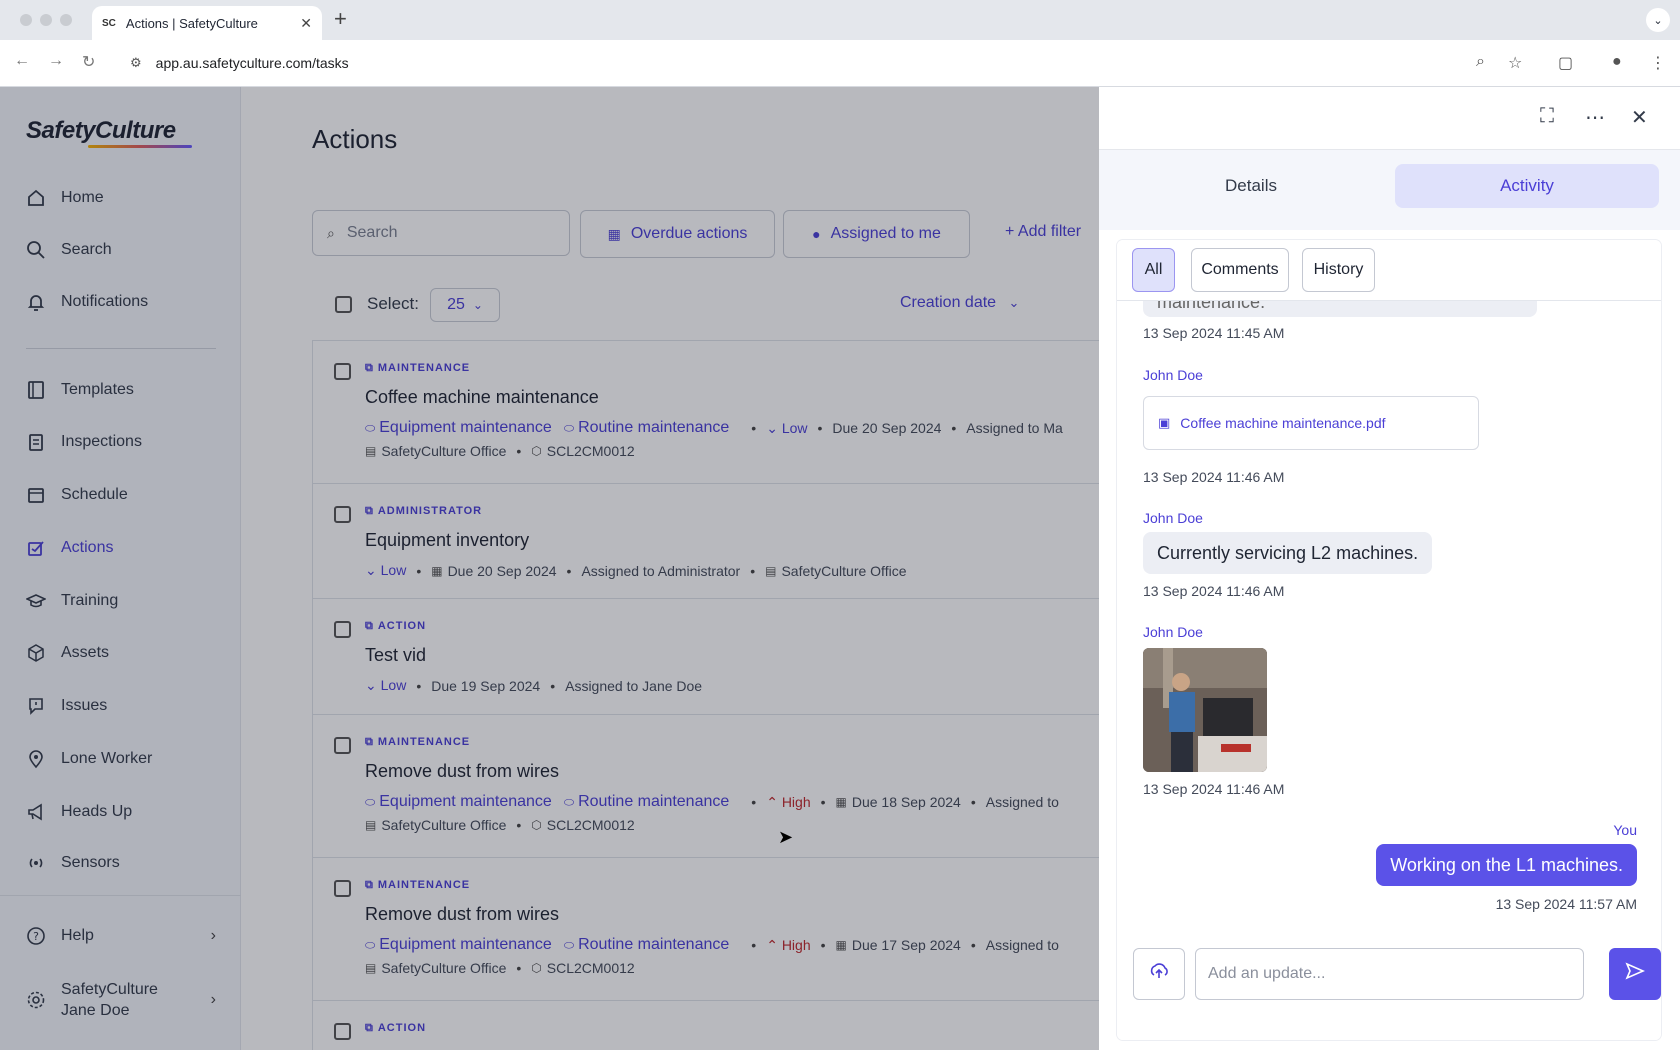 This screenshot has height=1050, width=1680. I want to click on zoom-icon: ⌕, so click(1480, 62).